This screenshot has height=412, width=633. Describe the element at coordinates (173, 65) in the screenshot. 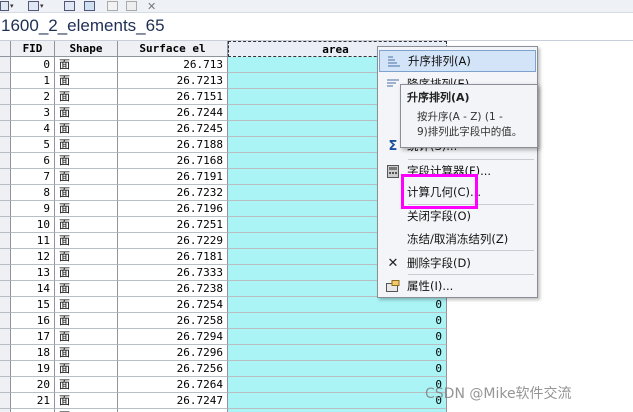

I see `cell-surface: 26.713` at that location.